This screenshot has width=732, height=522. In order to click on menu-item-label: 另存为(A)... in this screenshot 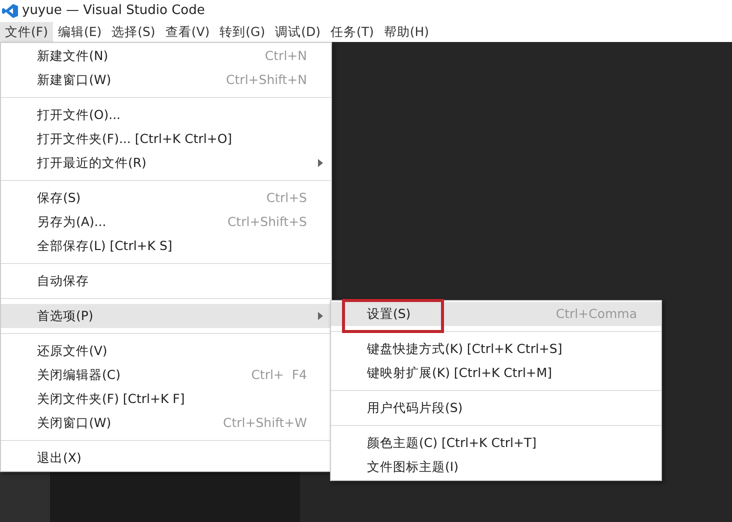, I will do `click(71, 221)`.